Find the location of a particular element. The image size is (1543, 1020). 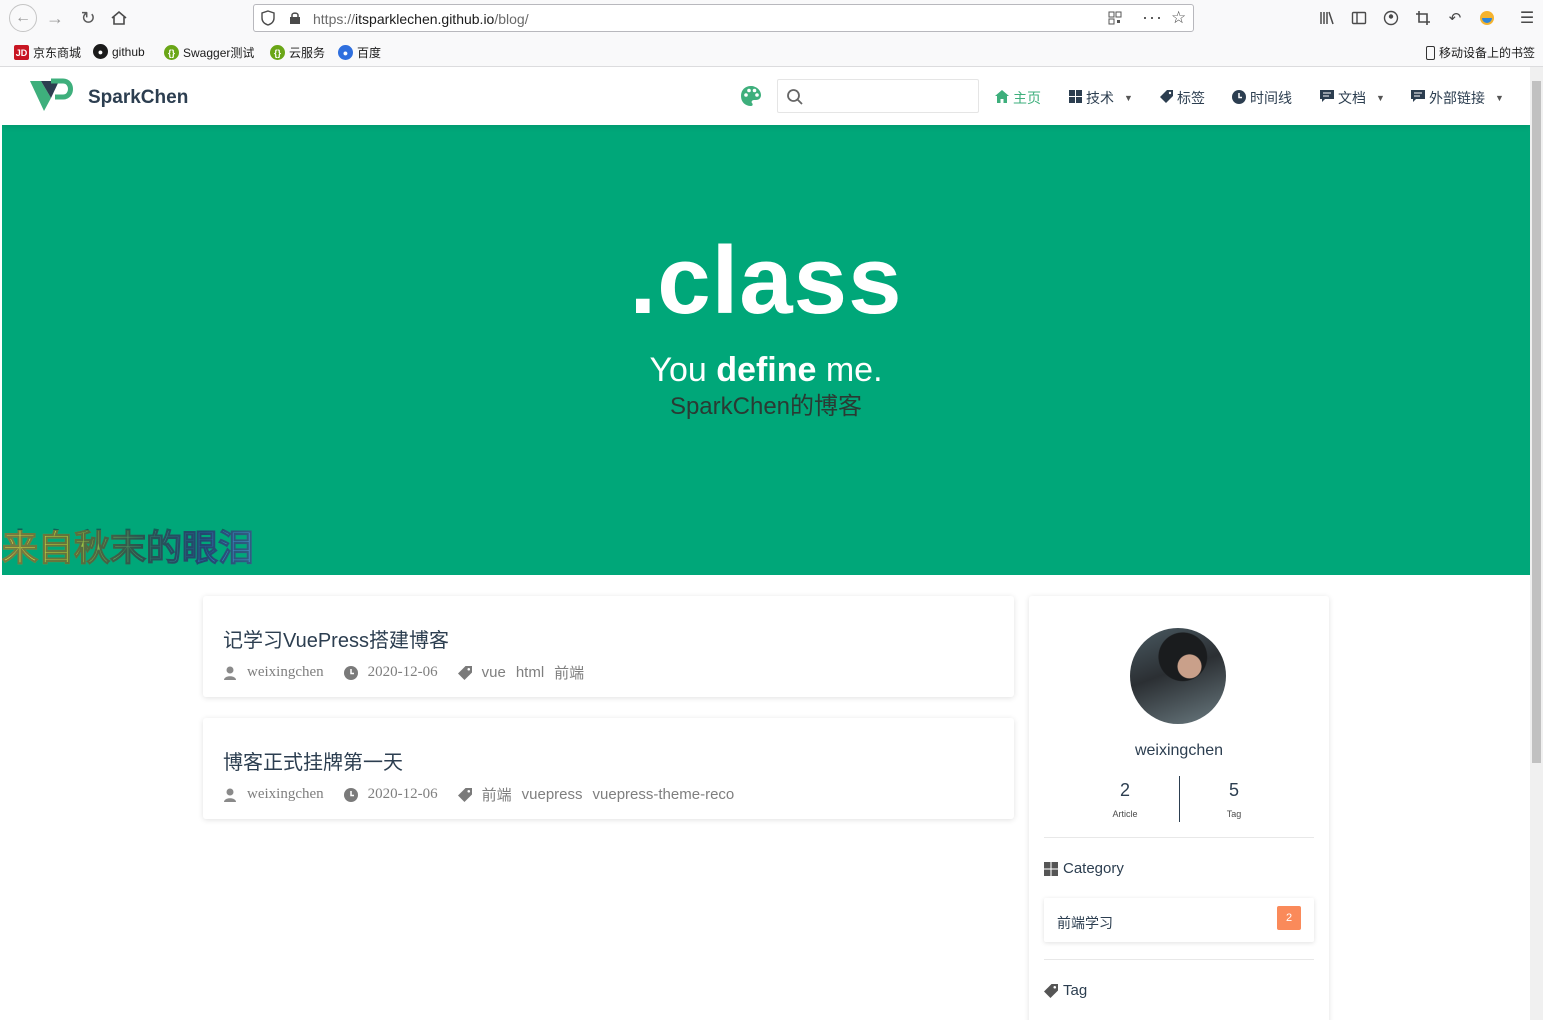

account-icon is located at coordinates (1391, 18).